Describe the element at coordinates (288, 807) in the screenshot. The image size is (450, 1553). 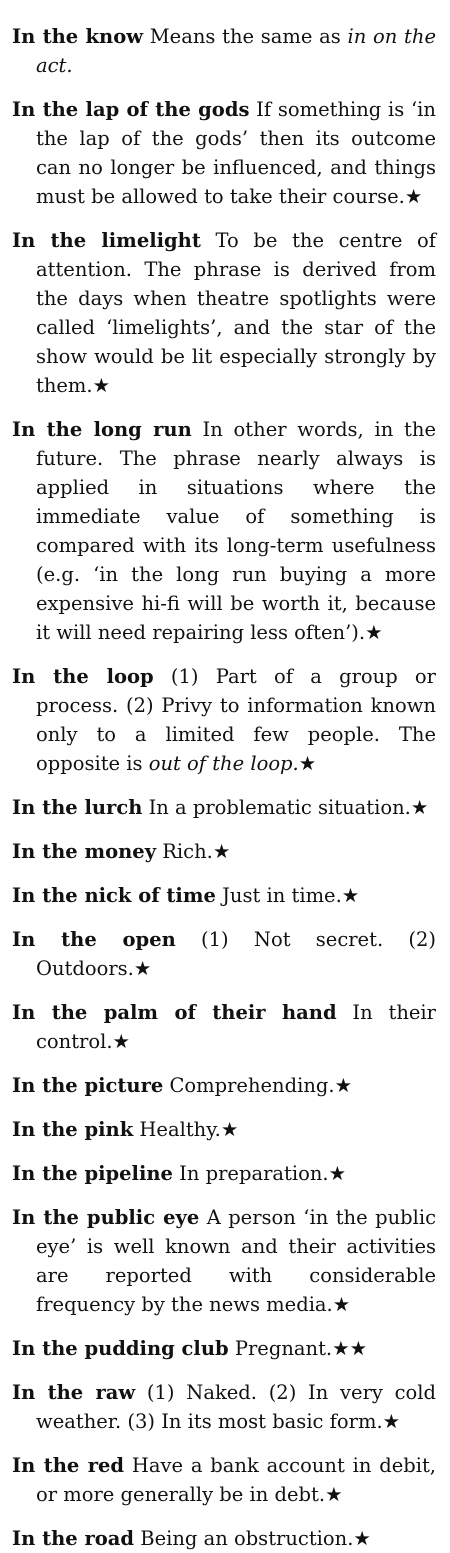
I see `entry-definition: In a problematic situation.★` at that location.